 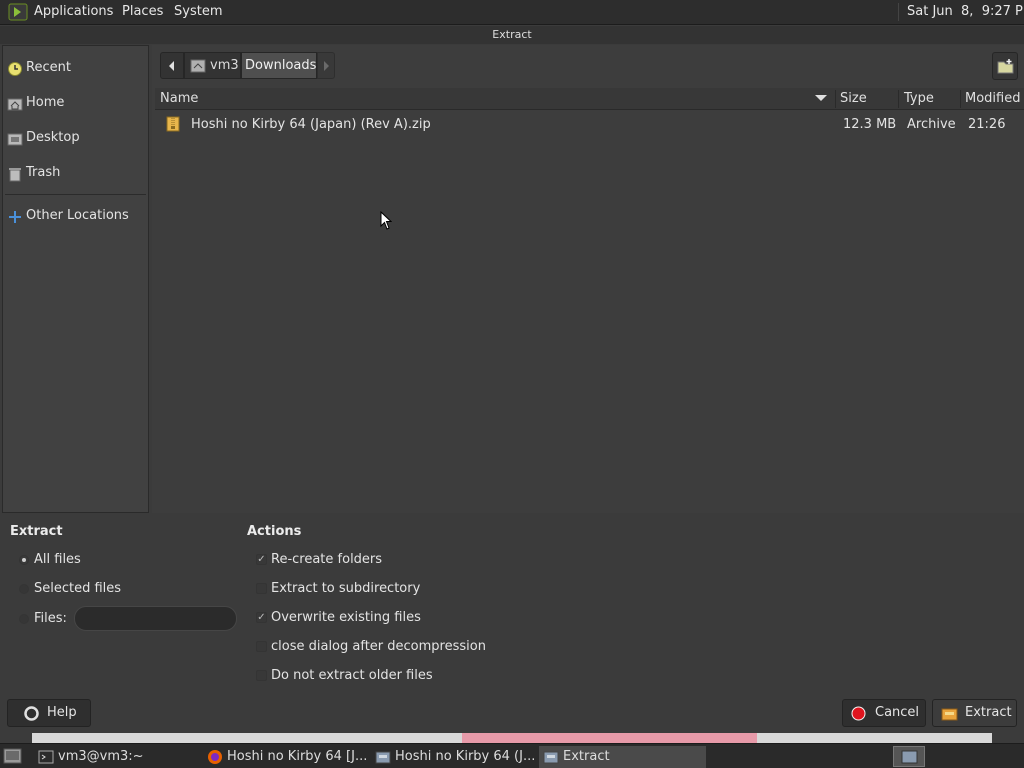 I want to click on path-segment-vm3: vm3, so click(x=212, y=65).